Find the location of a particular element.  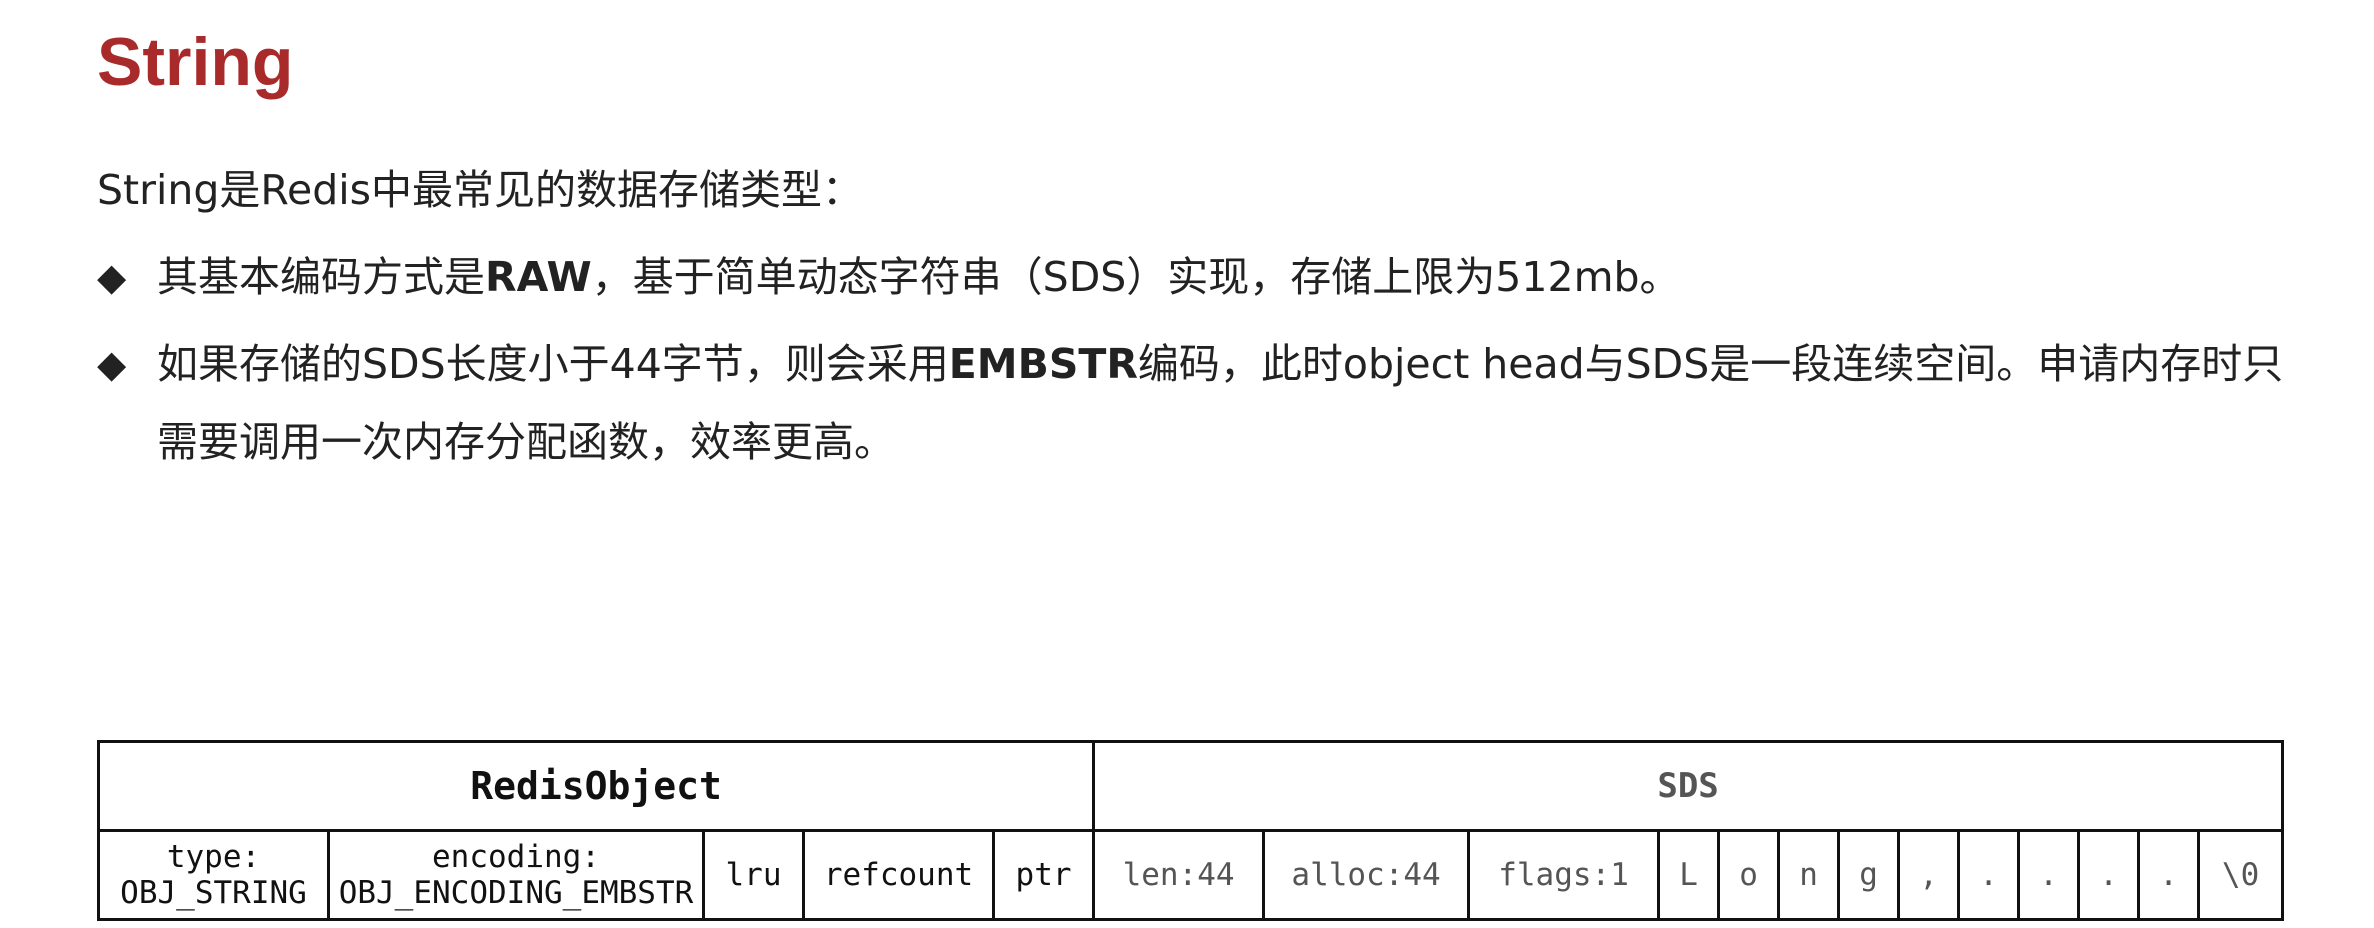

lru-cell: lru is located at coordinates (753, 875).